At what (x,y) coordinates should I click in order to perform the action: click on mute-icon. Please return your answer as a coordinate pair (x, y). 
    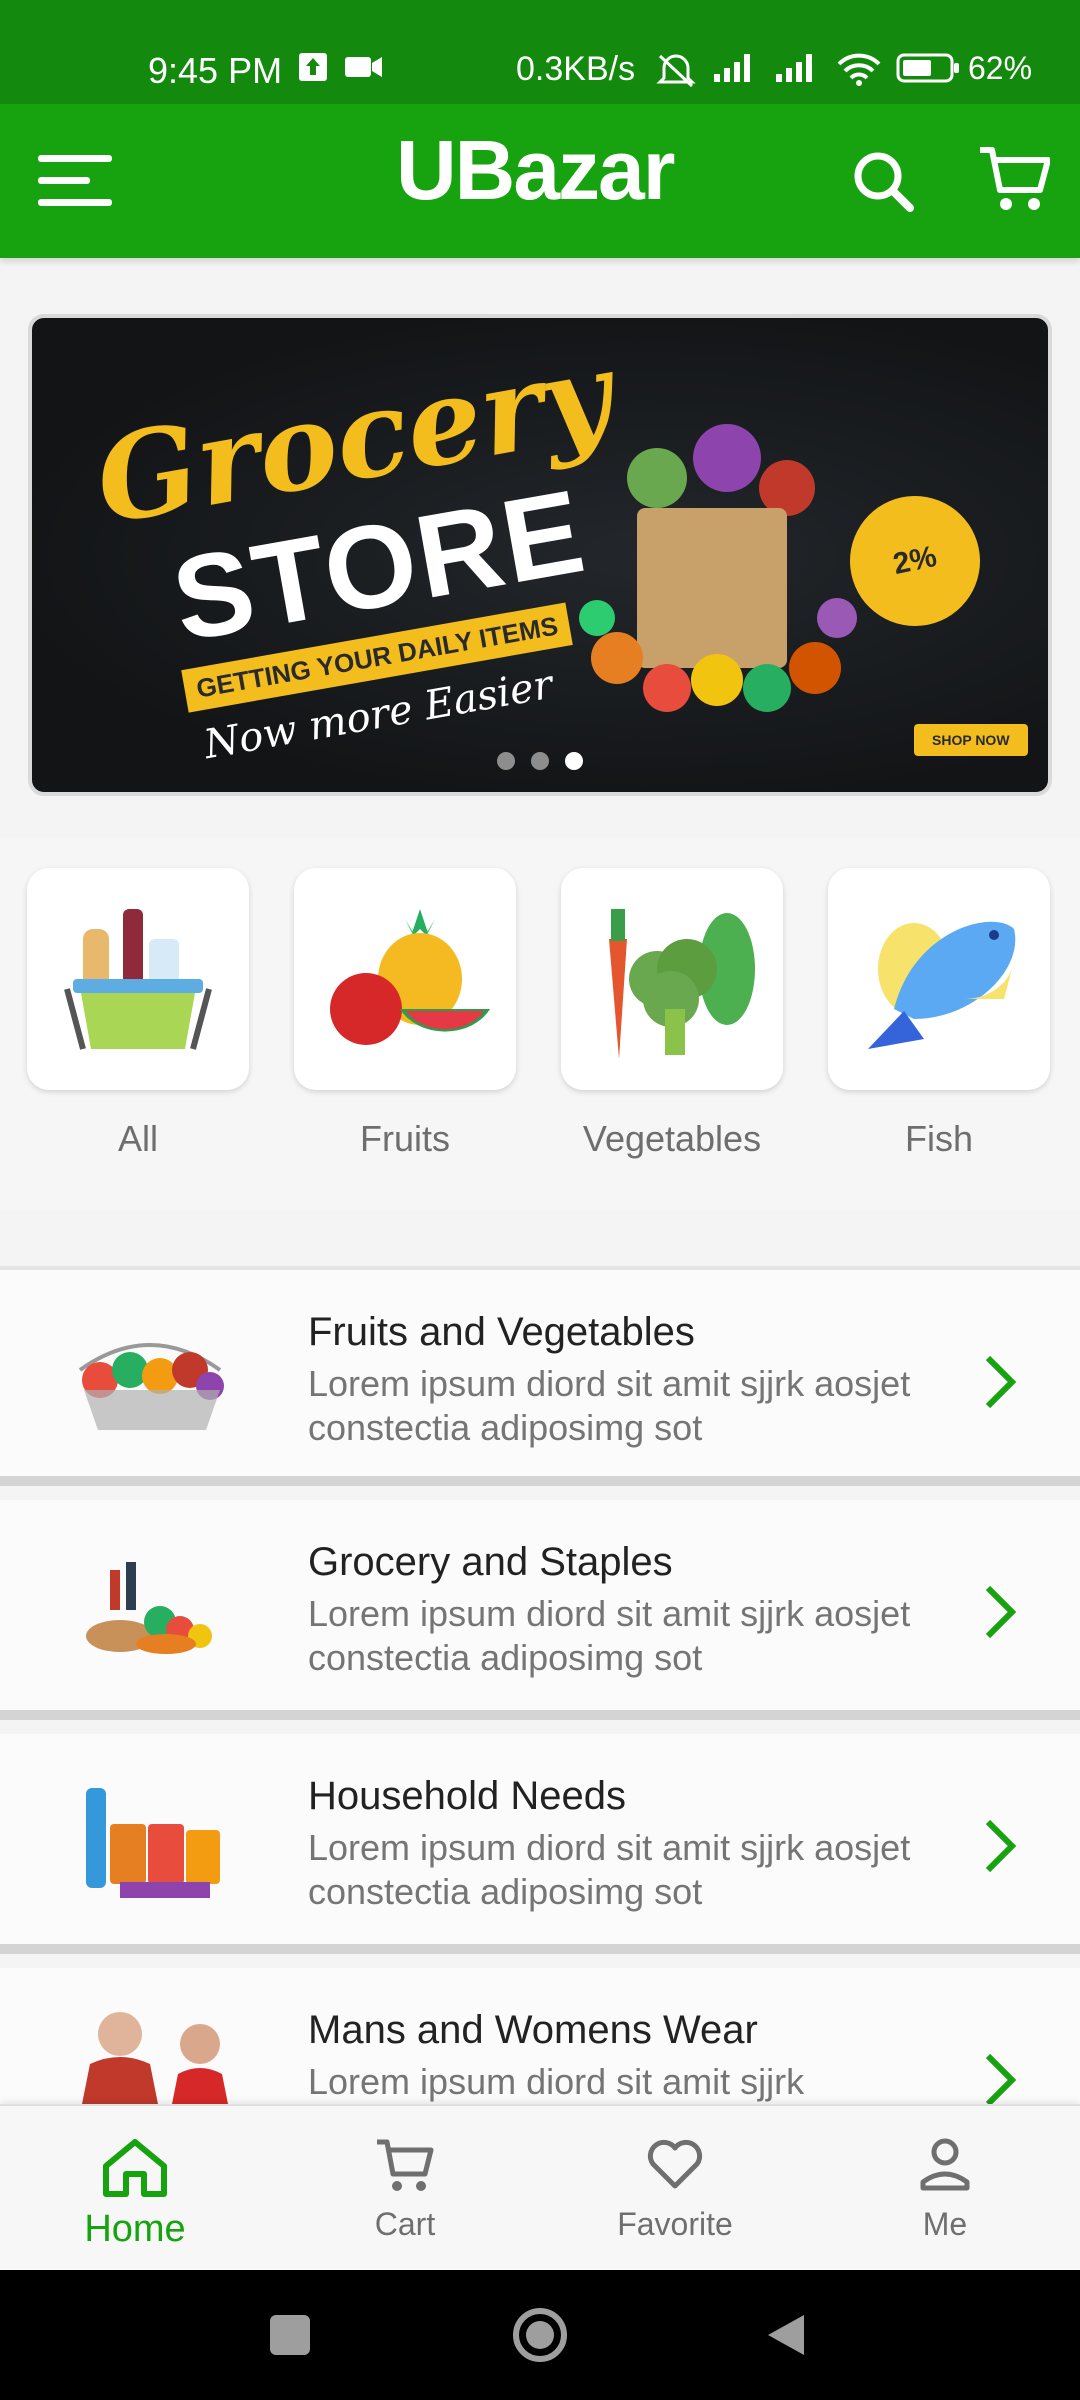
    Looking at the image, I should click on (676, 71).